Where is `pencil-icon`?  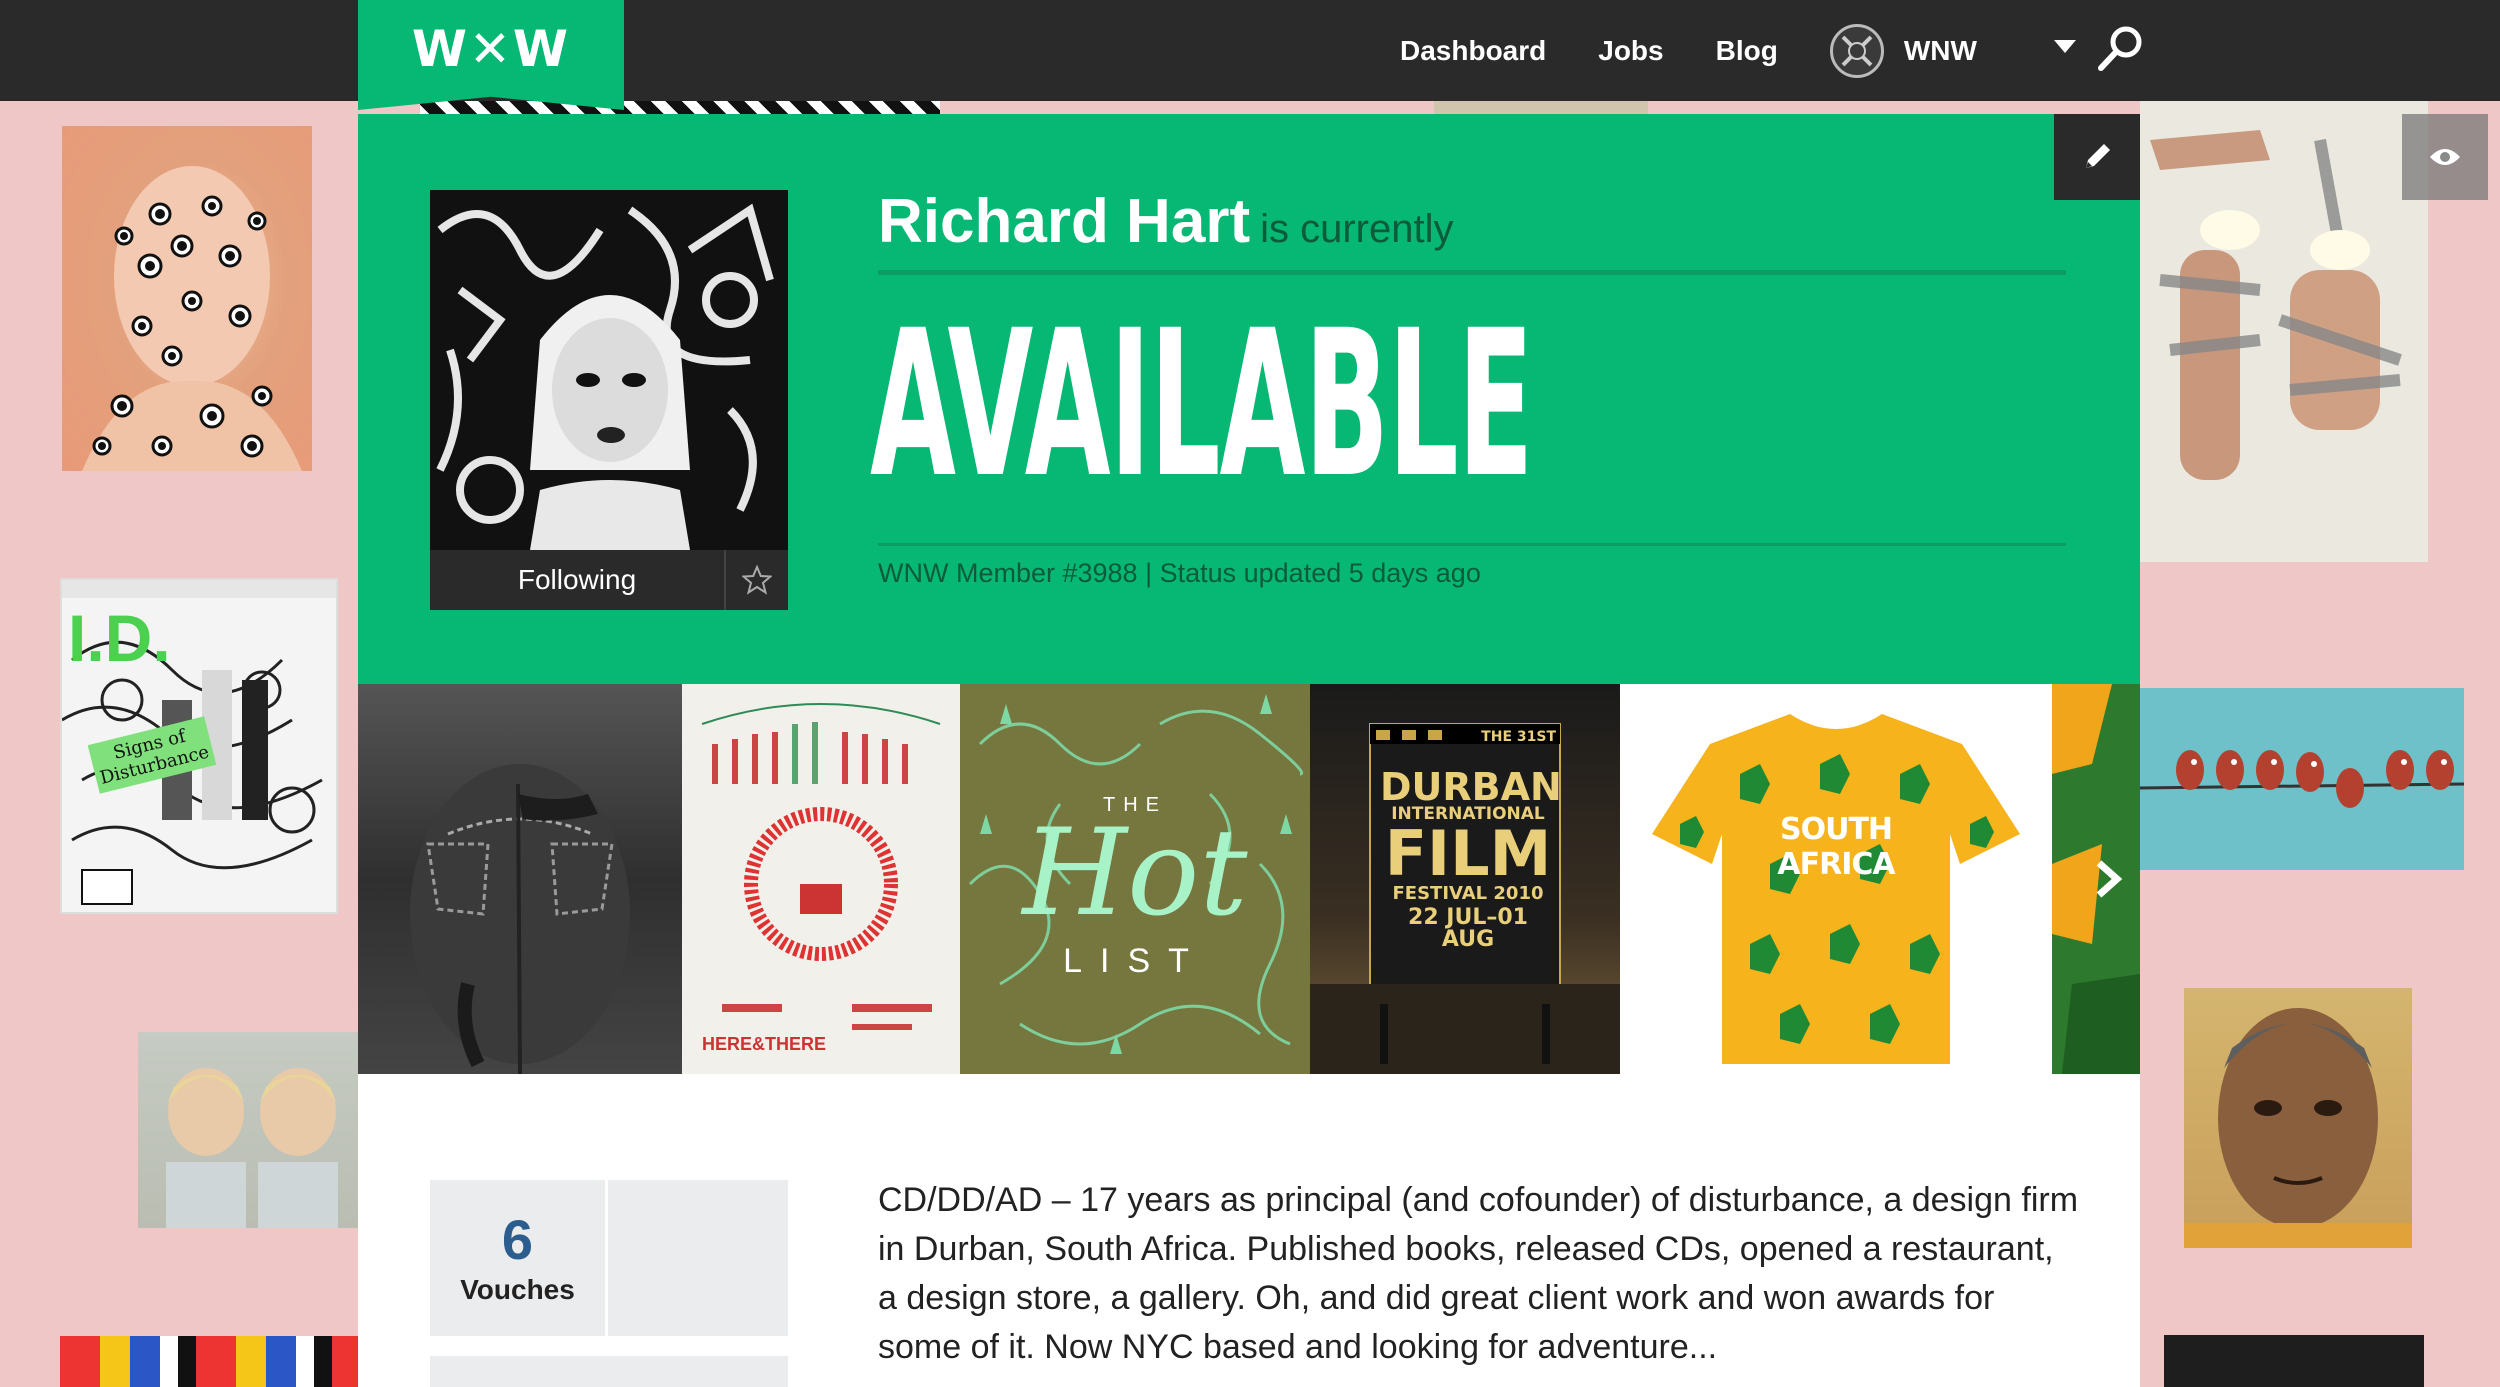
pencil-icon is located at coordinates (2098, 156).